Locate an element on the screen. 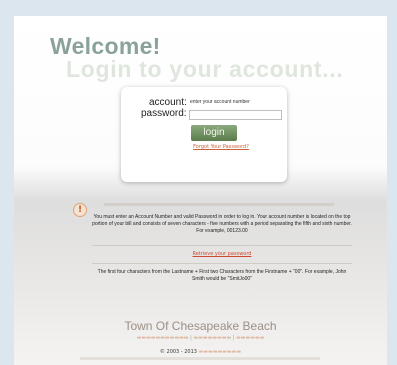 The height and width of the screenshot is (365, 397). password-label: password: is located at coordinates (164, 113).